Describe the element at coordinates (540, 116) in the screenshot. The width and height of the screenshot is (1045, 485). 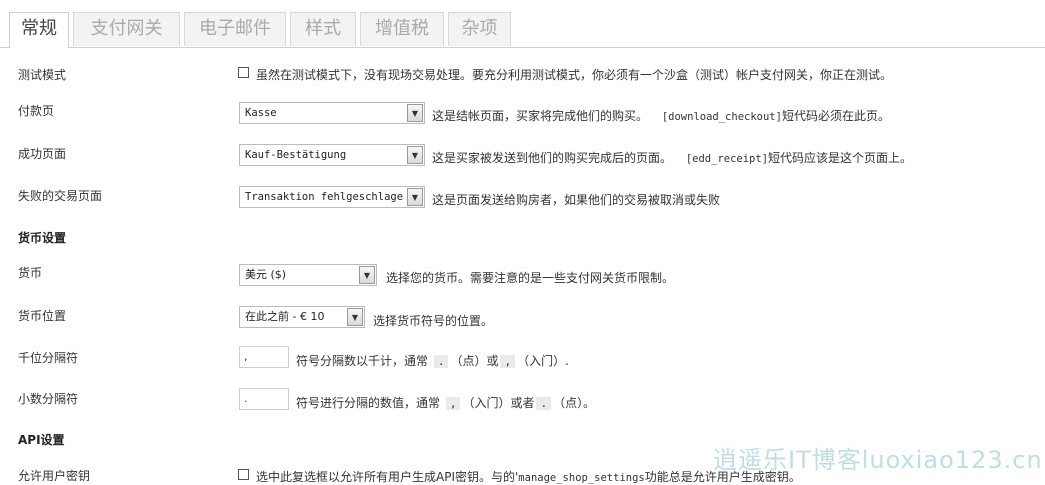
I see `checkout-page-desc-text: 这是结帐页面，买家将完成他们的购买。` at that location.